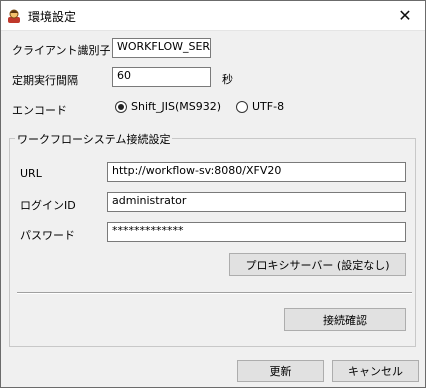 The image size is (426, 388). What do you see at coordinates (345, 319) in the screenshot?
I see `connection-test-button: 接続確認` at bounding box center [345, 319].